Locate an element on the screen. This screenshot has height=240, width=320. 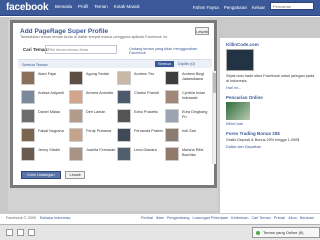
ad-2-image is located at coordinates (238, 111).